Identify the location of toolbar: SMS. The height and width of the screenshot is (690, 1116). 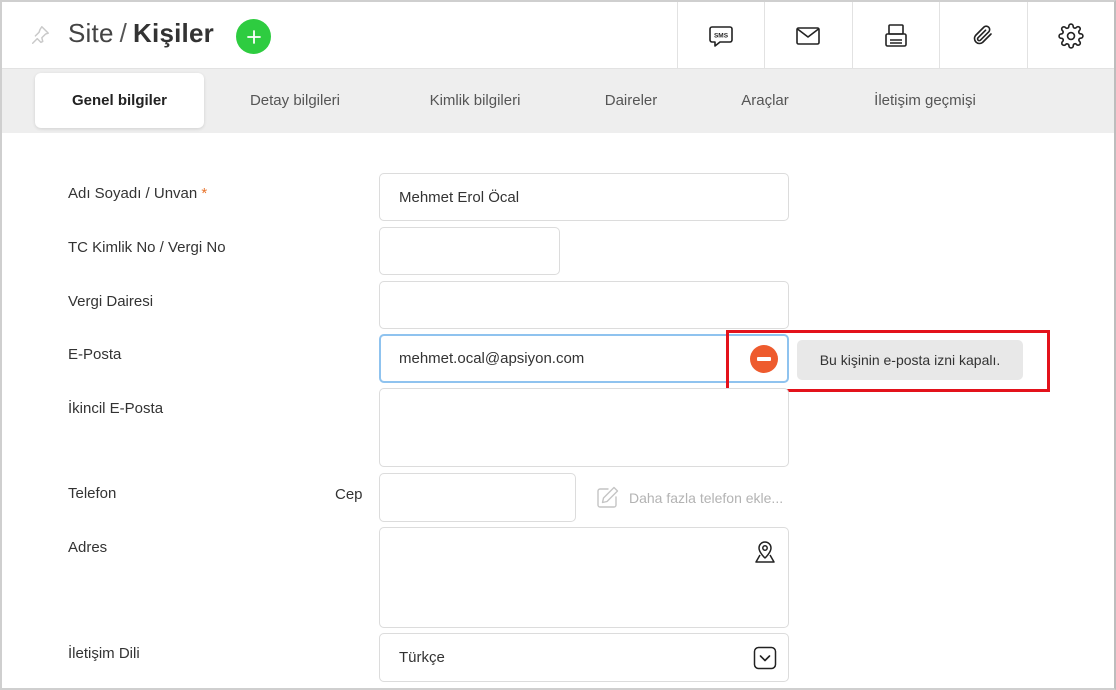
(895, 35).